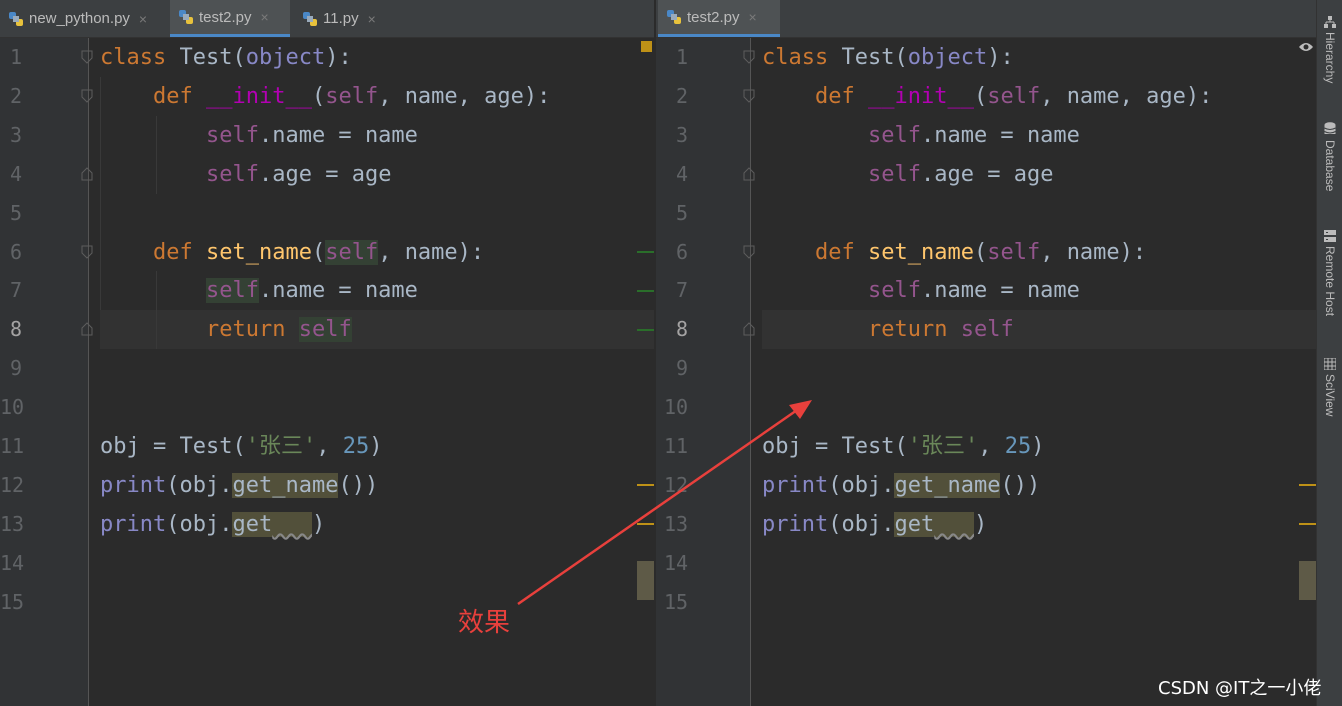 Image resolution: width=1342 pixels, height=706 pixels. What do you see at coordinates (12, 407) in the screenshot?
I see `line-number: 10` at bounding box center [12, 407].